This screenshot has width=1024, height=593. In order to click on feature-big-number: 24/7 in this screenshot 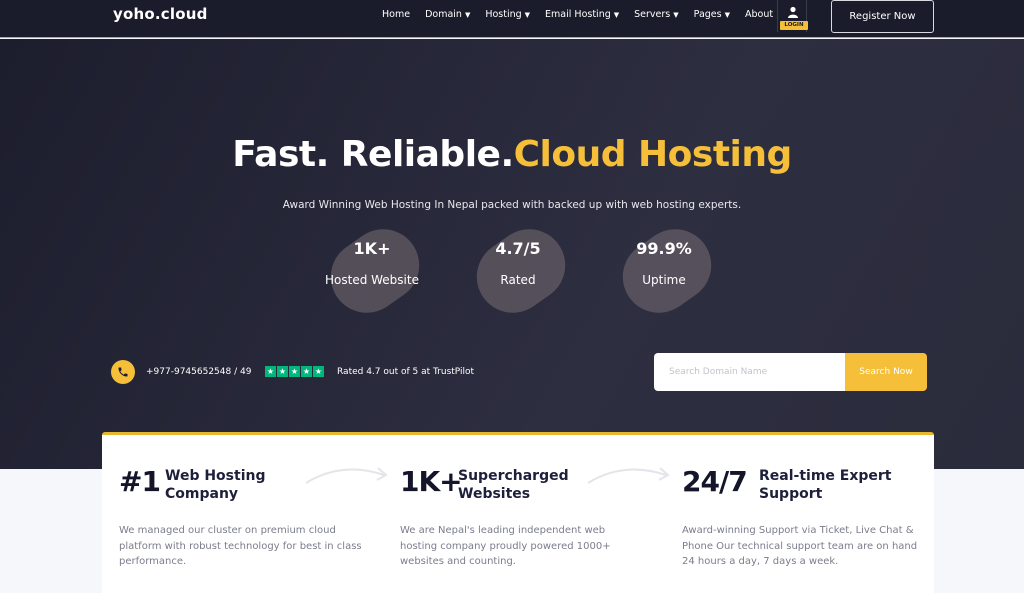, I will do `click(715, 481)`.